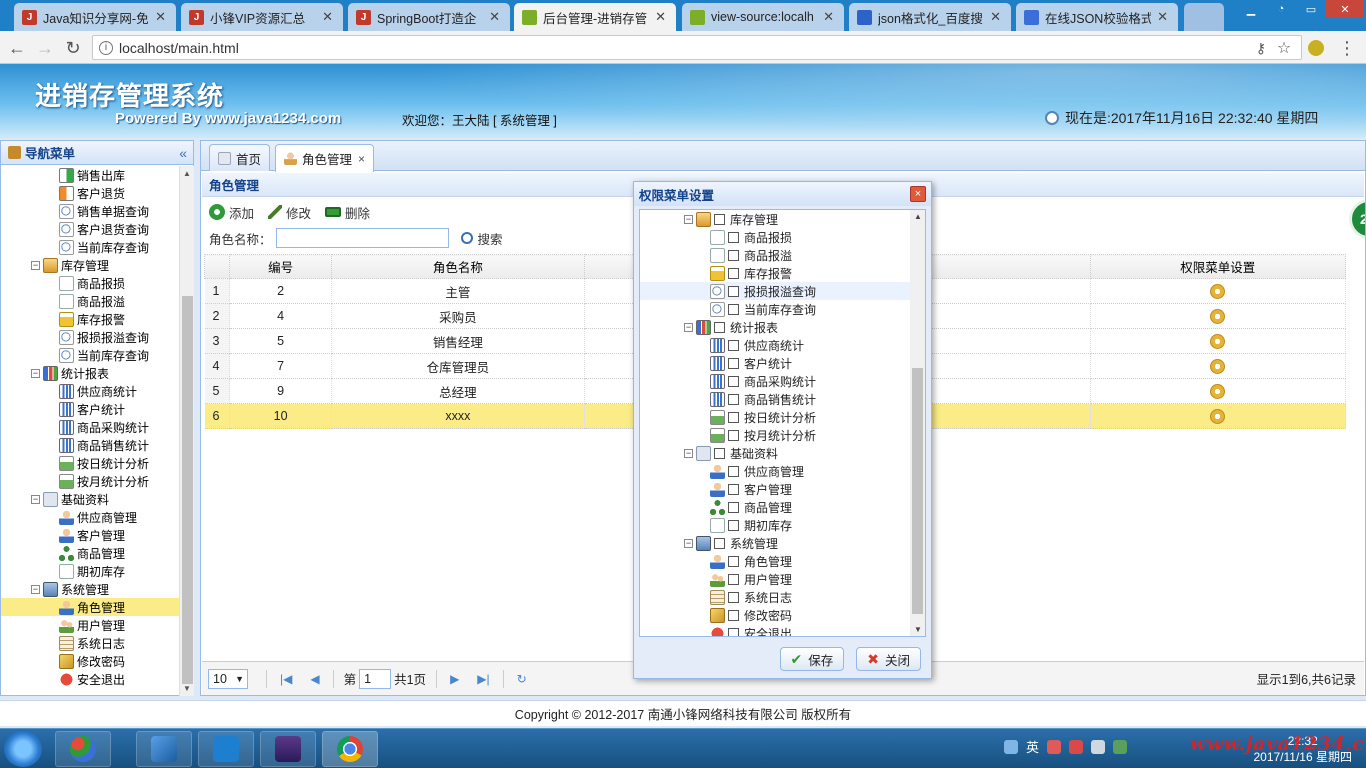 The image size is (1366, 768). What do you see at coordinates (288, 749) in the screenshot?
I see `taskbar-app-eclipse` at bounding box center [288, 749].